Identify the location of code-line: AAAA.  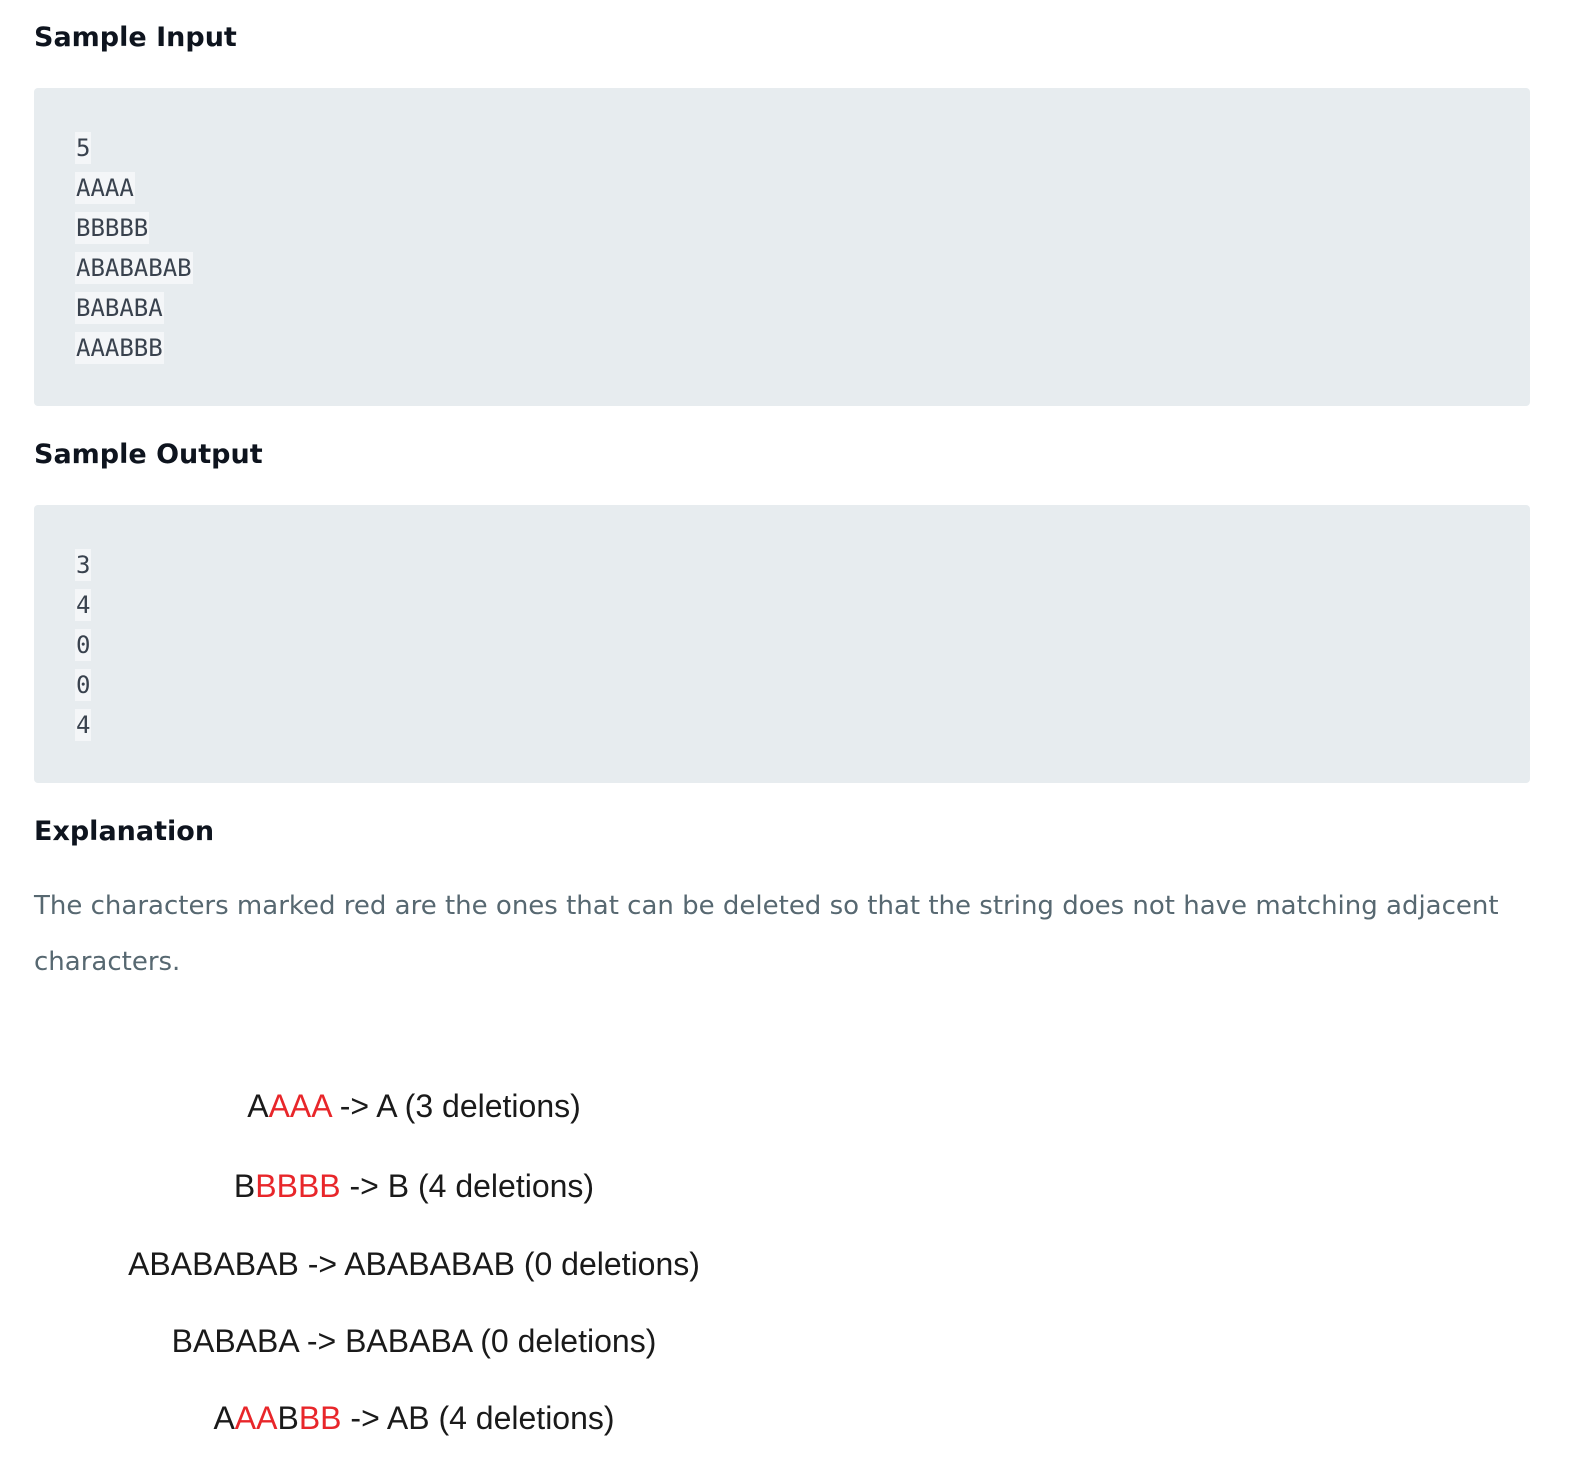
(105, 188).